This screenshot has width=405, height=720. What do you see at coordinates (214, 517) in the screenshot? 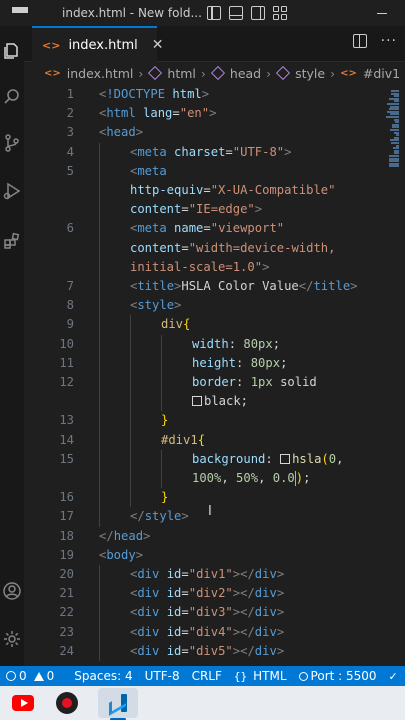
I see `code-line: 17 </style>` at bounding box center [214, 517].